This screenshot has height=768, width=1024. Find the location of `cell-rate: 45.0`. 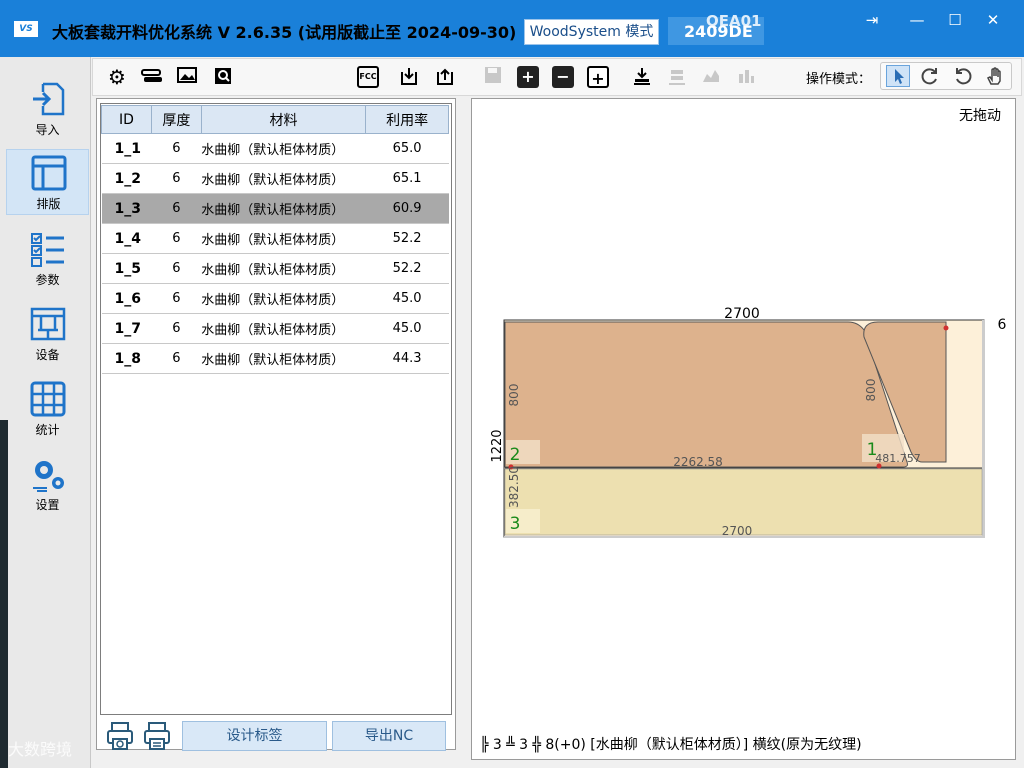

cell-rate: 45.0 is located at coordinates (407, 328).